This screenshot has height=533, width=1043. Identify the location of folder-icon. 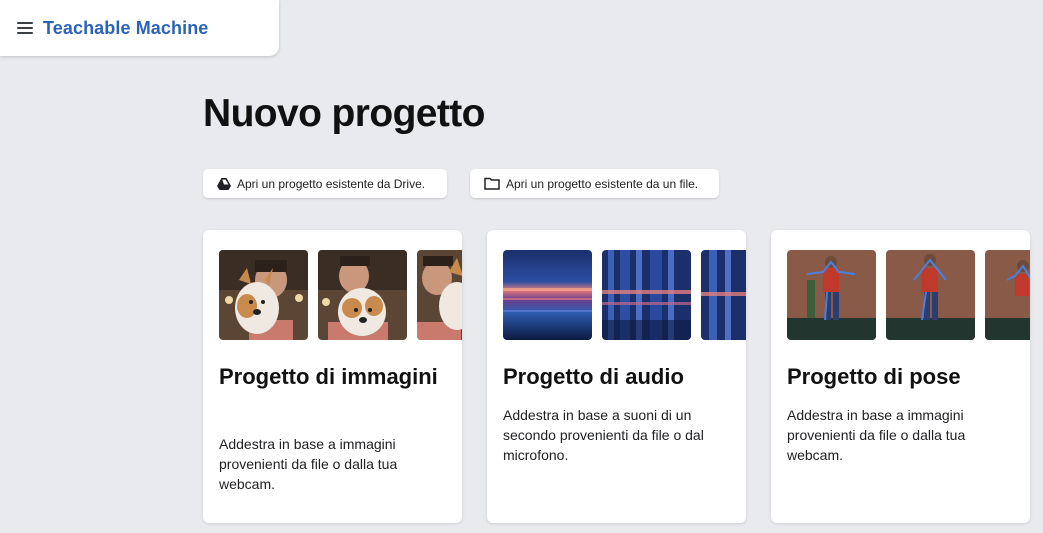
(492, 183).